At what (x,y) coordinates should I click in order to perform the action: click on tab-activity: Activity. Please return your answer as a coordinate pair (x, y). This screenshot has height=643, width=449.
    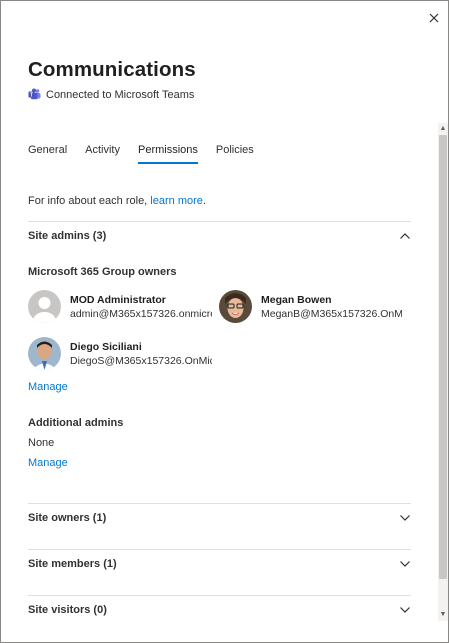
    Looking at the image, I should click on (102, 154).